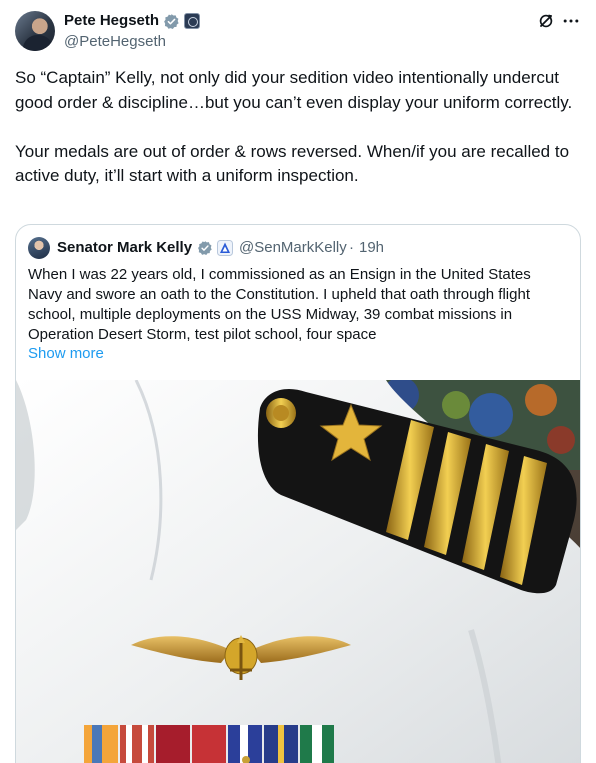 This screenshot has height=763, width=596. What do you see at coordinates (124, 247) in the screenshot?
I see `quoted-author-name: Senator Mark Kelly` at bounding box center [124, 247].